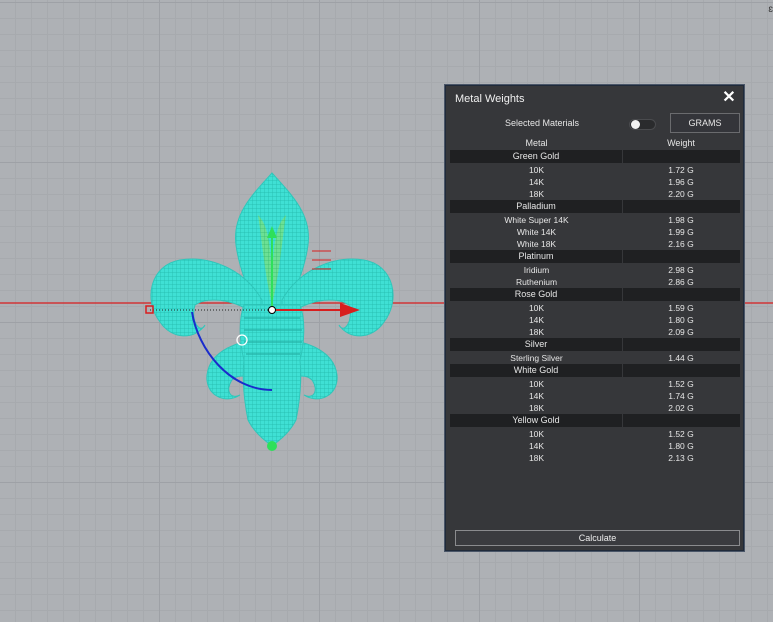  What do you see at coordinates (536, 294) in the screenshot?
I see `group-name: Rose Gold` at bounding box center [536, 294].